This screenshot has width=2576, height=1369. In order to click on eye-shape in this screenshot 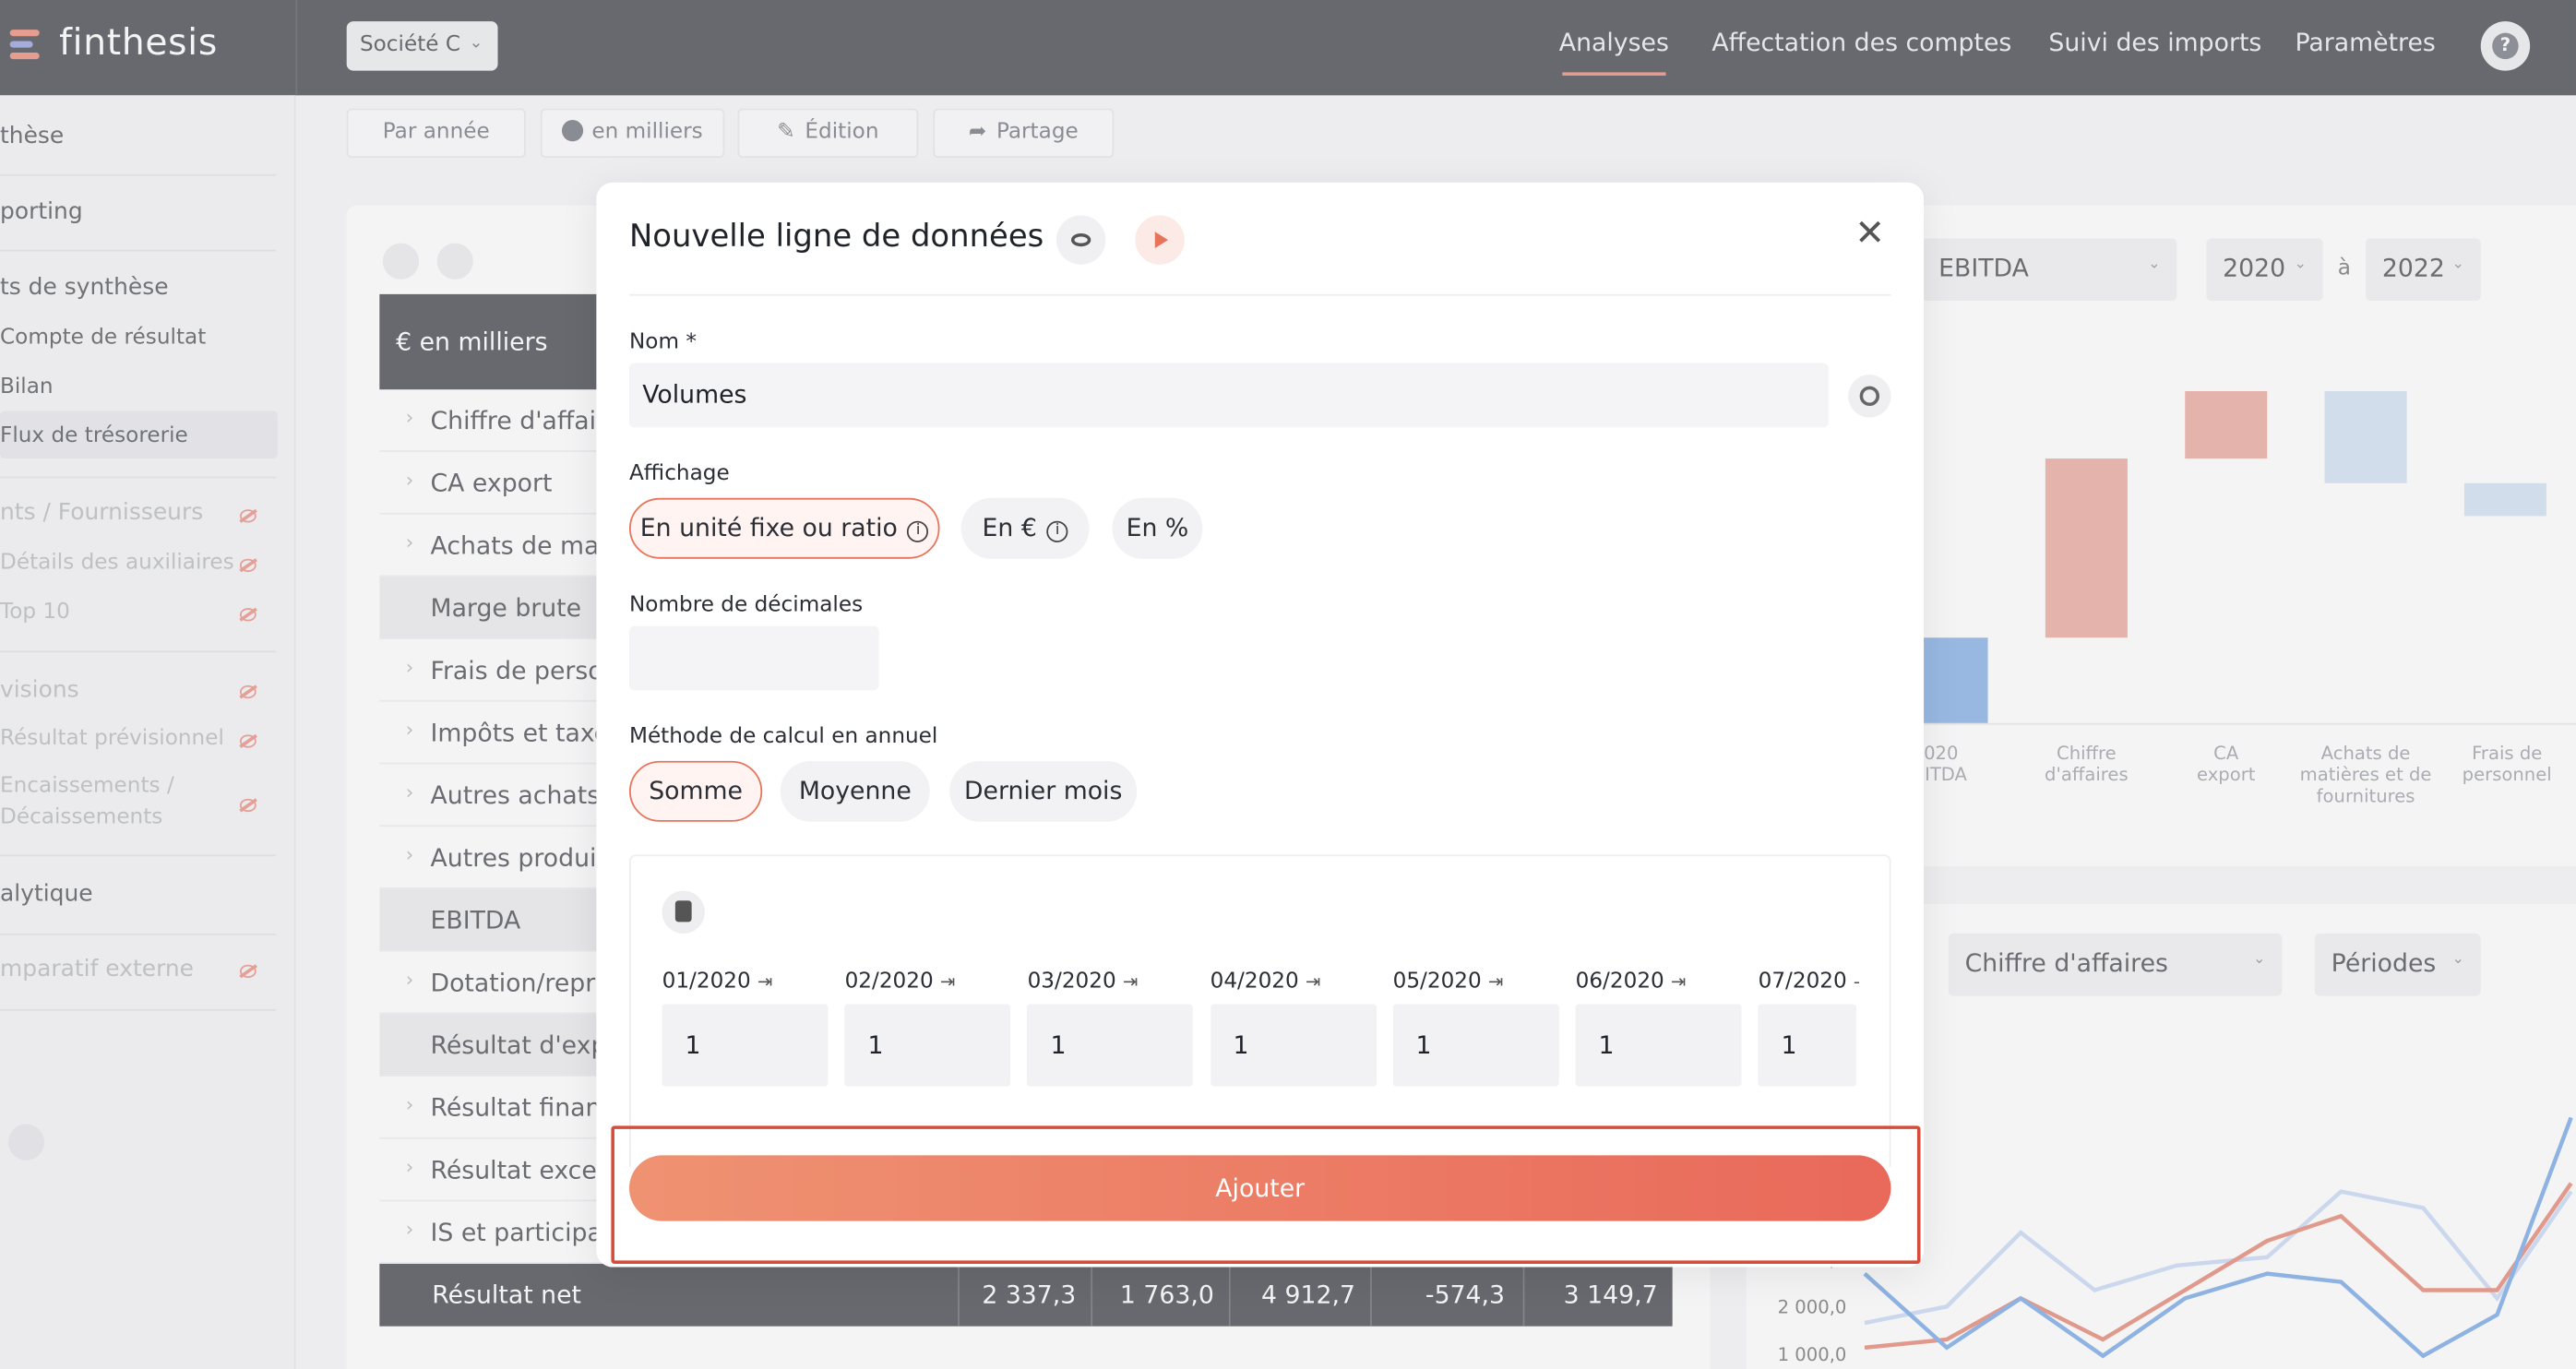, I will do `click(1081, 240)`.